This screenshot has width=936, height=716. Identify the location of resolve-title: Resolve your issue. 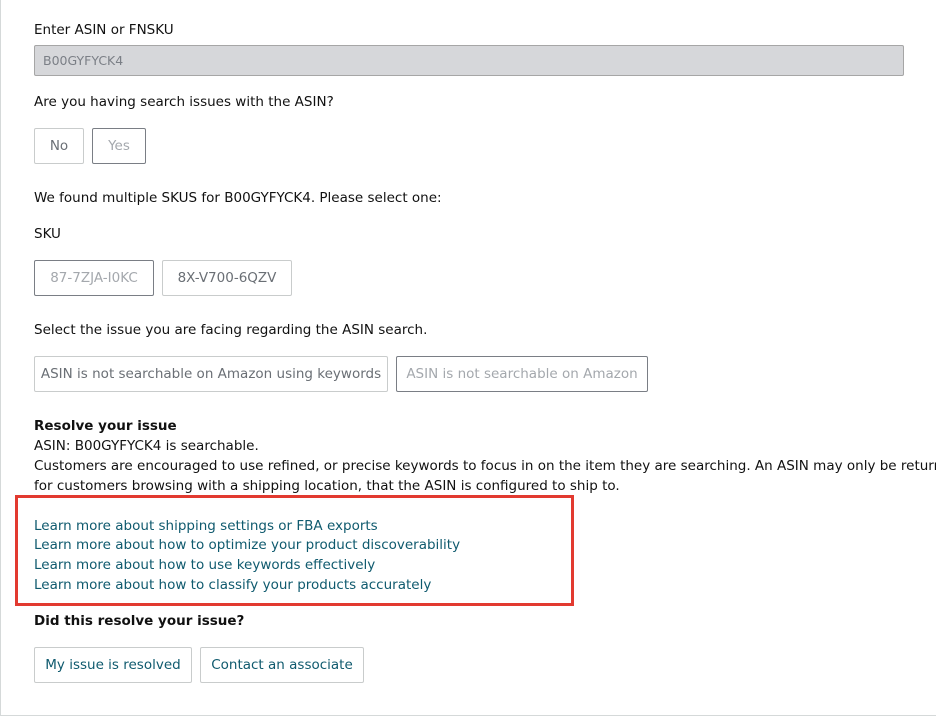
(105, 426).